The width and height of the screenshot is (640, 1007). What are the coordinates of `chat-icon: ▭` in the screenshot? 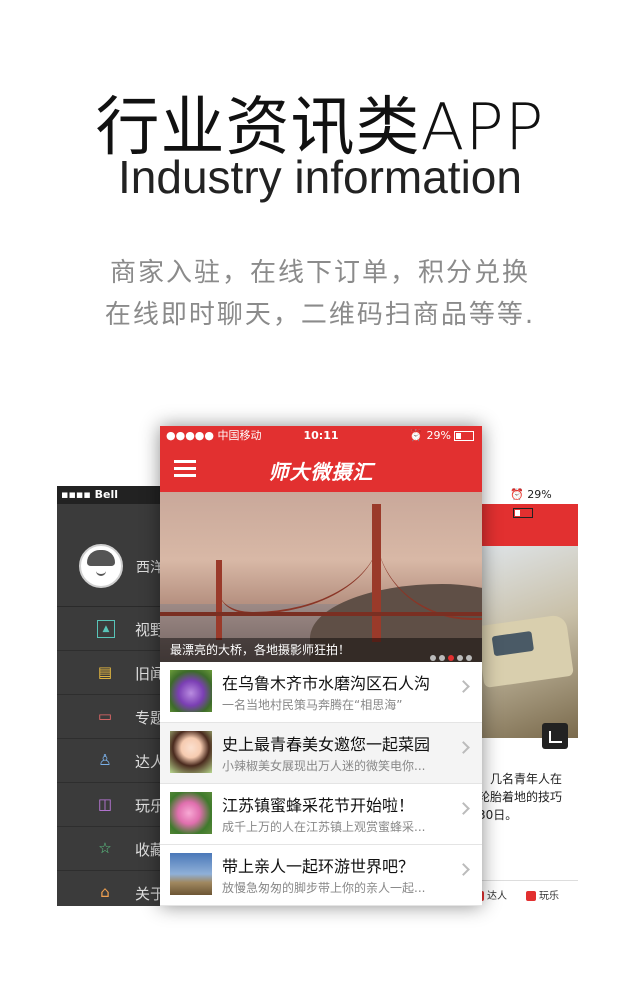 It's located at (105, 716).